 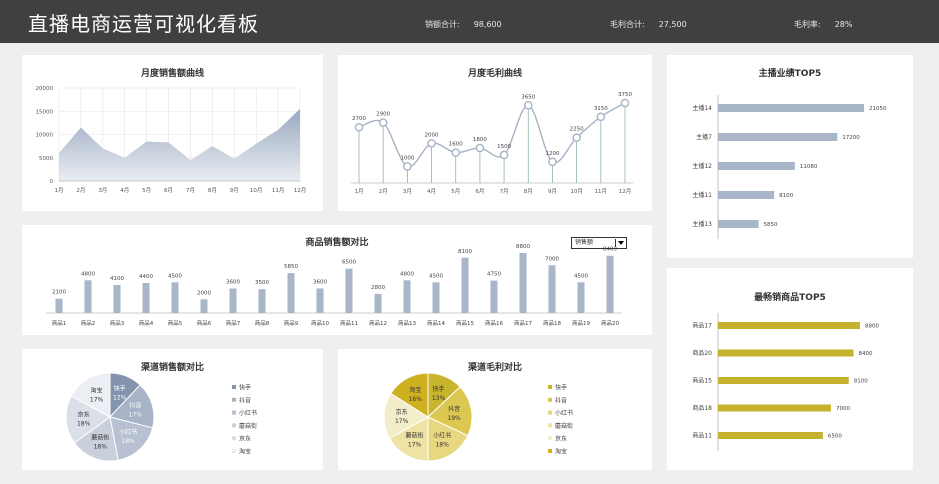 I want to click on slice-percent-label: 16%, so click(x=416, y=399).